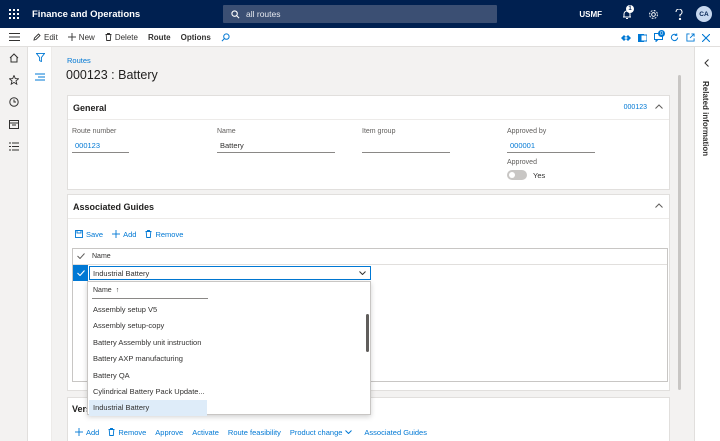 The height and width of the screenshot is (441, 720). What do you see at coordinates (40, 57) in the screenshot?
I see `filter-icon` at bounding box center [40, 57].